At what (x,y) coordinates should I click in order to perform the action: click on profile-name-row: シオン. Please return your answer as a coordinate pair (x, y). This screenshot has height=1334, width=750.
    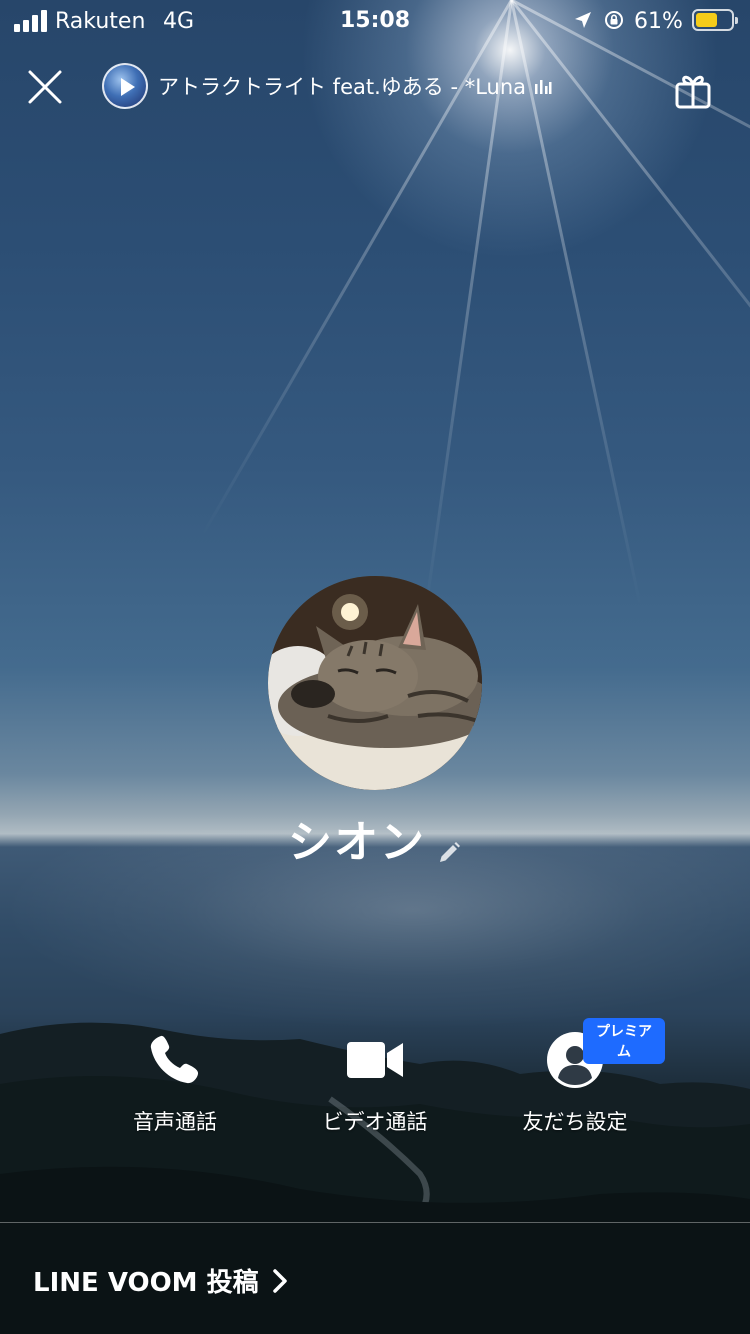
    Looking at the image, I should click on (375, 838).